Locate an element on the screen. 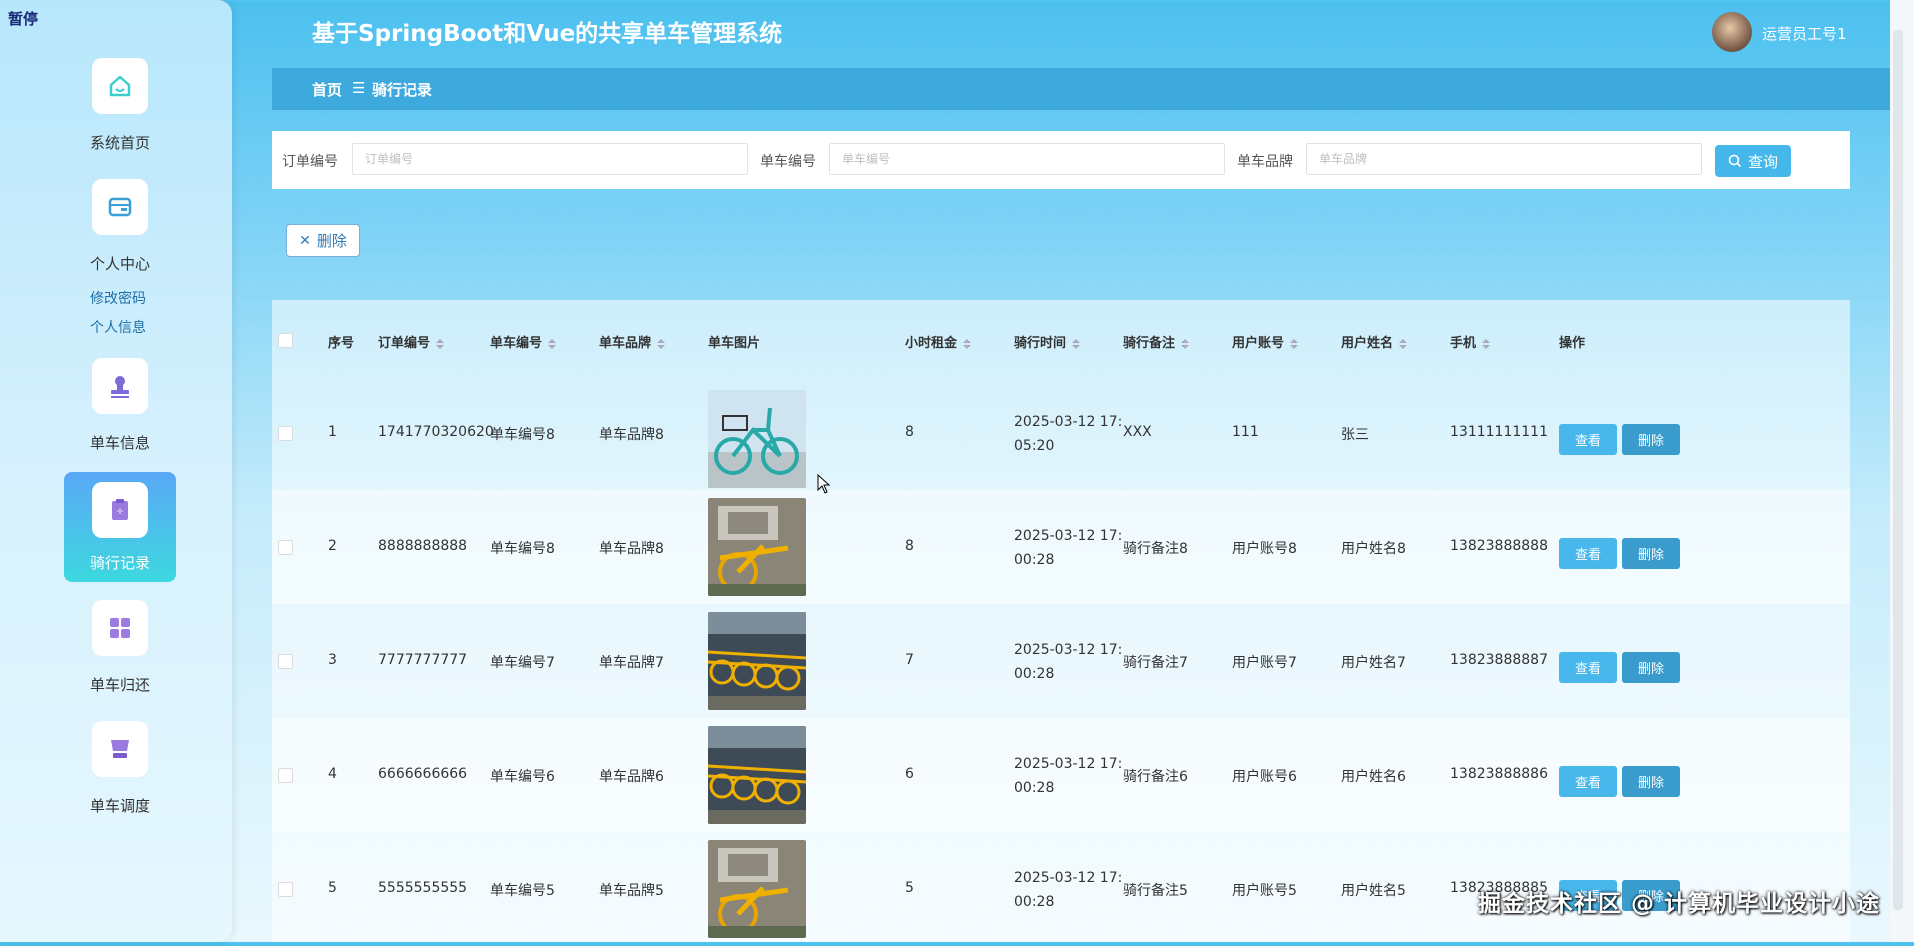  sidebar: 系统首页 个人中心 修改密码 个人信息 单车信息 骑行记录 单车归还 单车调度 is located at coordinates (116, 471).